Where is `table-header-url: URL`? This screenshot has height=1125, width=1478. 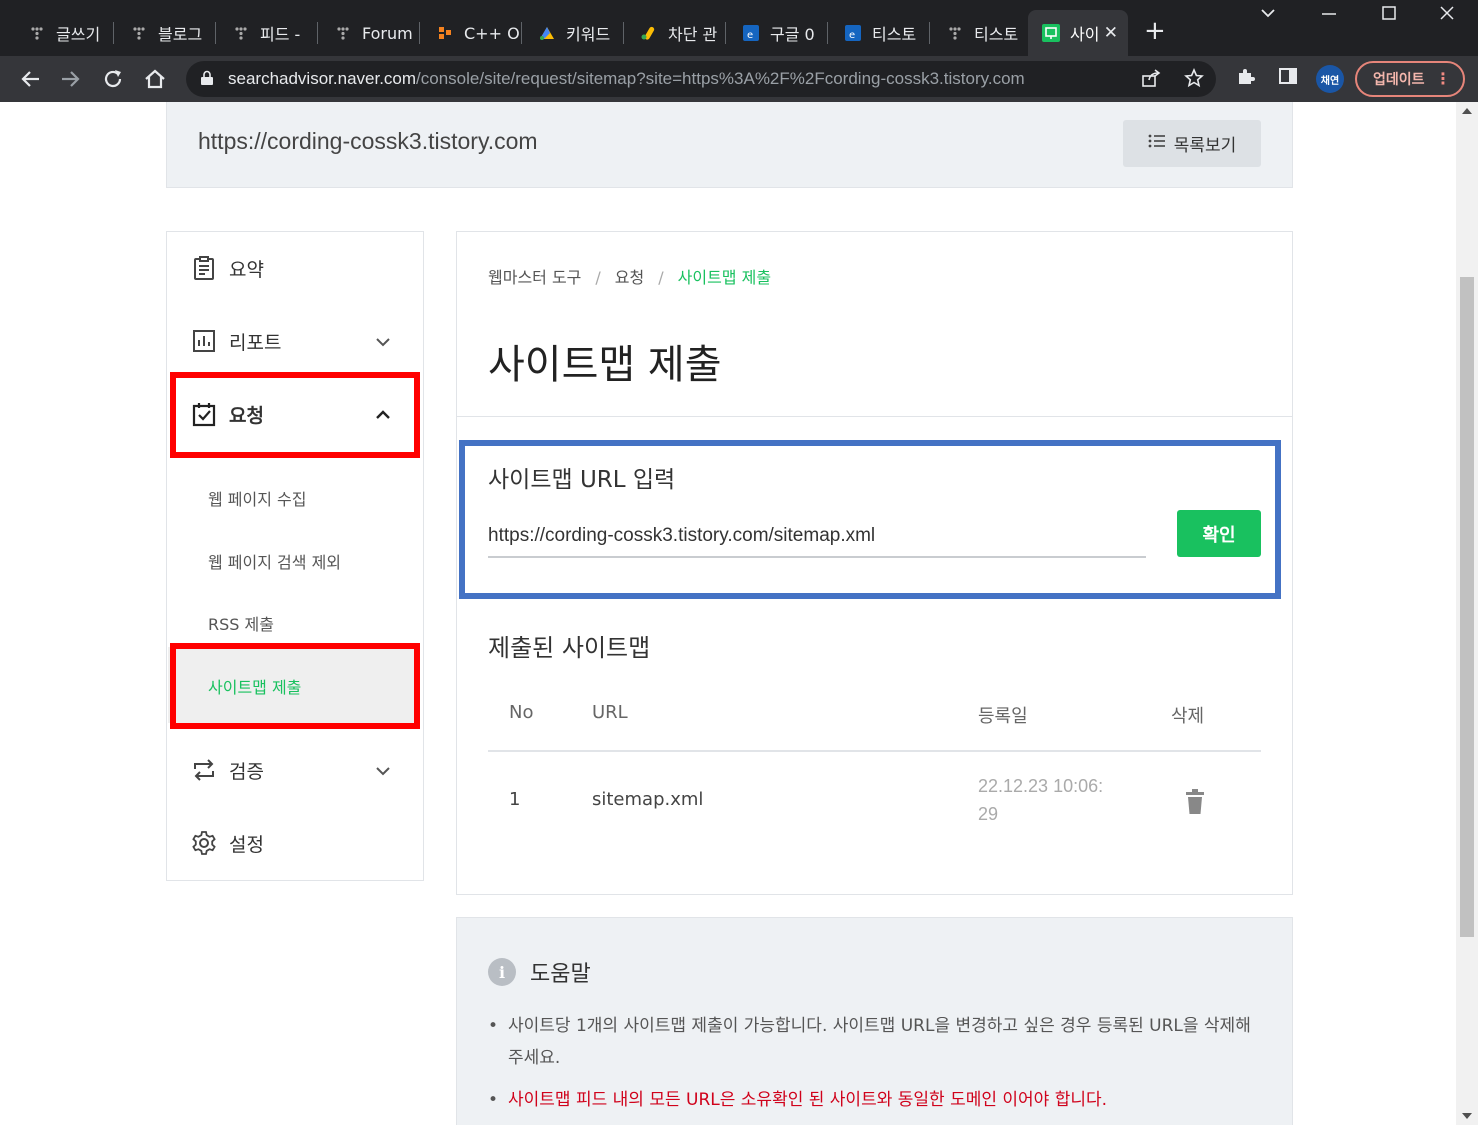 table-header-url: URL is located at coordinates (610, 712).